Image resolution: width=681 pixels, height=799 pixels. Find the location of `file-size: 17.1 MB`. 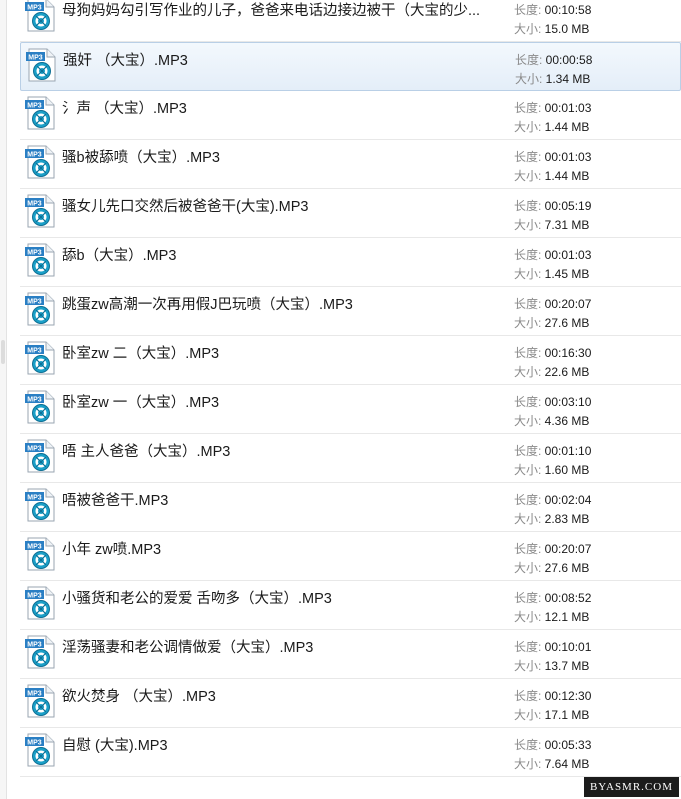

file-size: 17.1 MB is located at coordinates (567, 715).